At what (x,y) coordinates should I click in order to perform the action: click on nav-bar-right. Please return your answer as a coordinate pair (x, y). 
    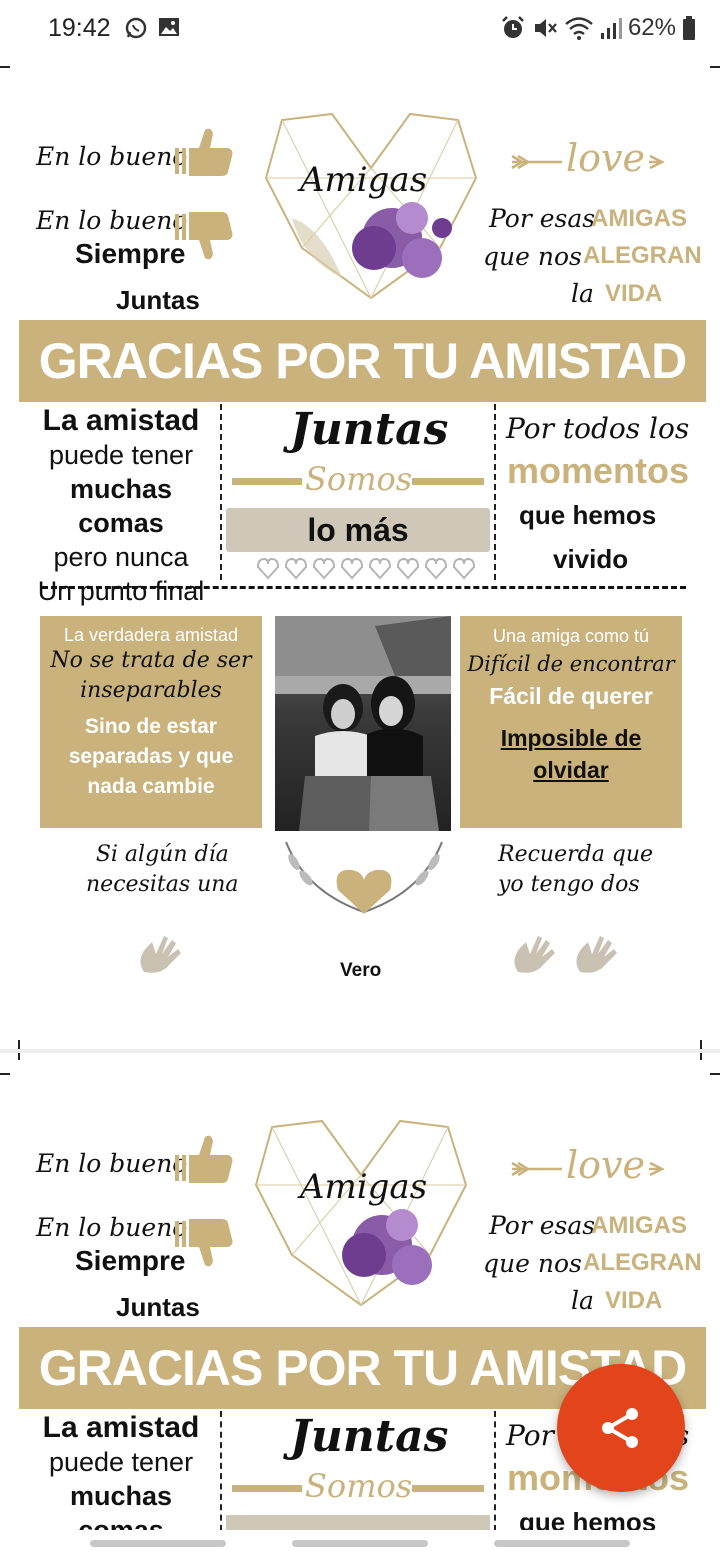
    Looking at the image, I should click on (562, 1543).